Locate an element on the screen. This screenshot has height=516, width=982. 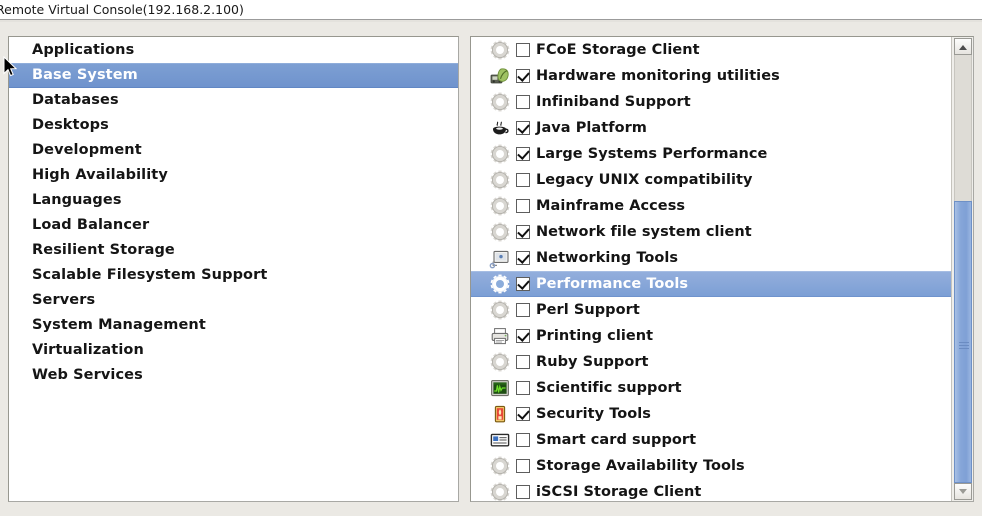
smart-card-icon is located at coordinates (500, 440).